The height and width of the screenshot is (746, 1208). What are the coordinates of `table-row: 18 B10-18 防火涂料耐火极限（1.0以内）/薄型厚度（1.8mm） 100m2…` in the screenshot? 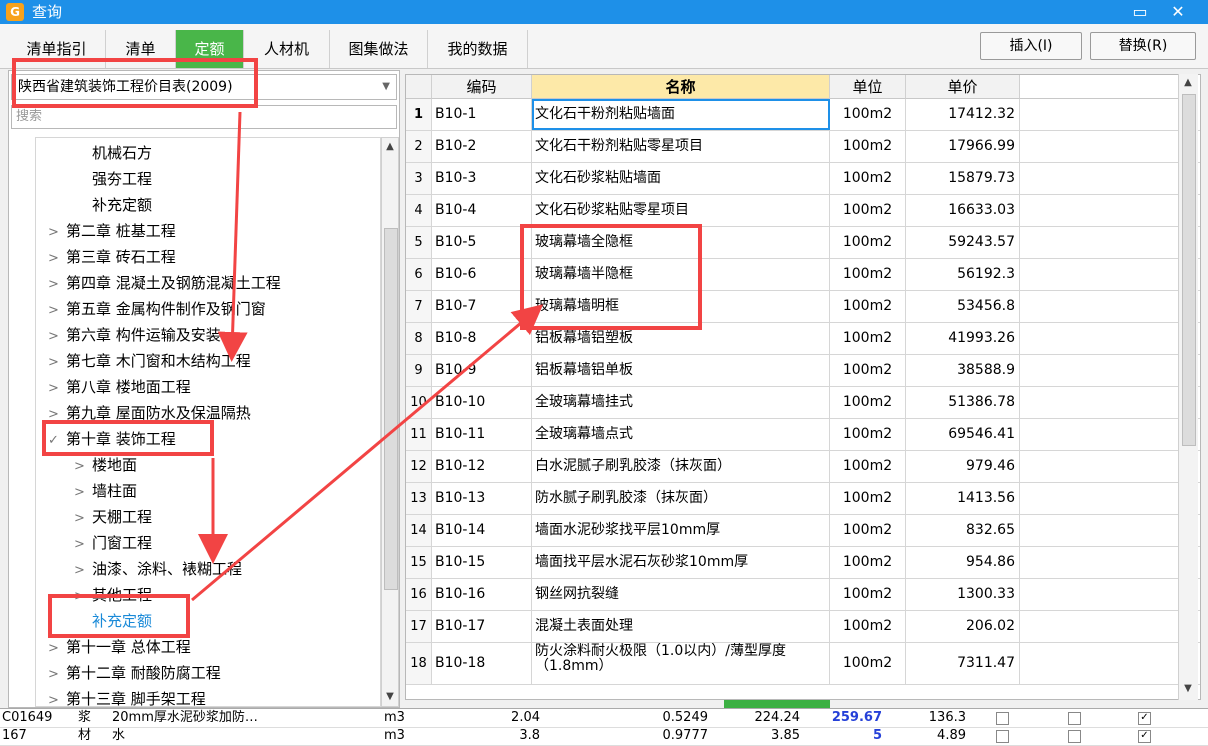 It's located at (803, 664).